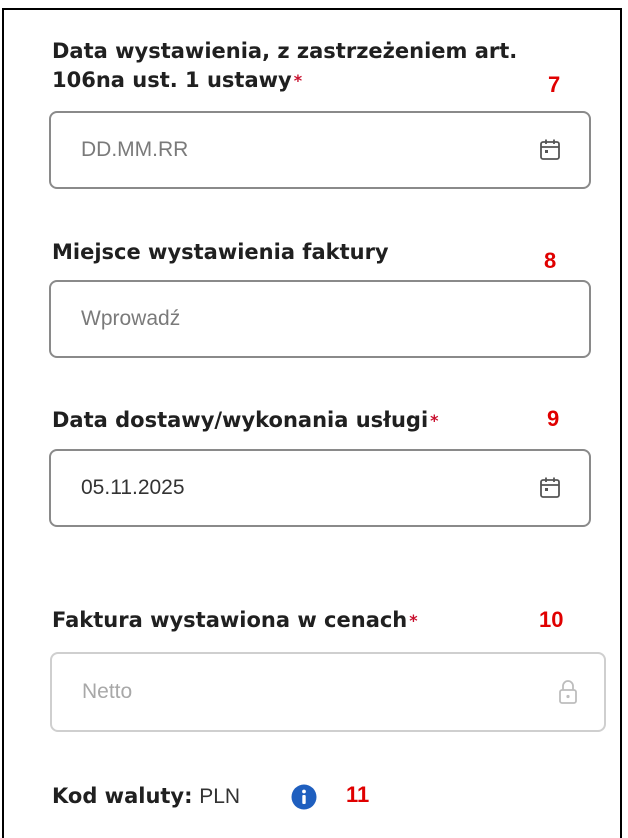 Image resolution: width=628 pixels, height=838 pixels. Describe the element at coordinates (135, 149) in the screenshot. I see `issue-date-placeholder: DD.MM.RR` at that location.